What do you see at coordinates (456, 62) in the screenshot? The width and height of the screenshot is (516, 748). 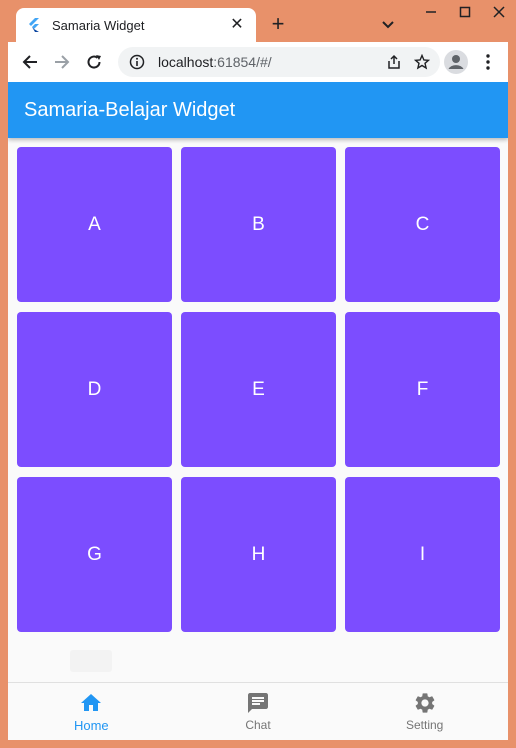 I see `profile-avatar-icon` at bounding box center [456, 62].